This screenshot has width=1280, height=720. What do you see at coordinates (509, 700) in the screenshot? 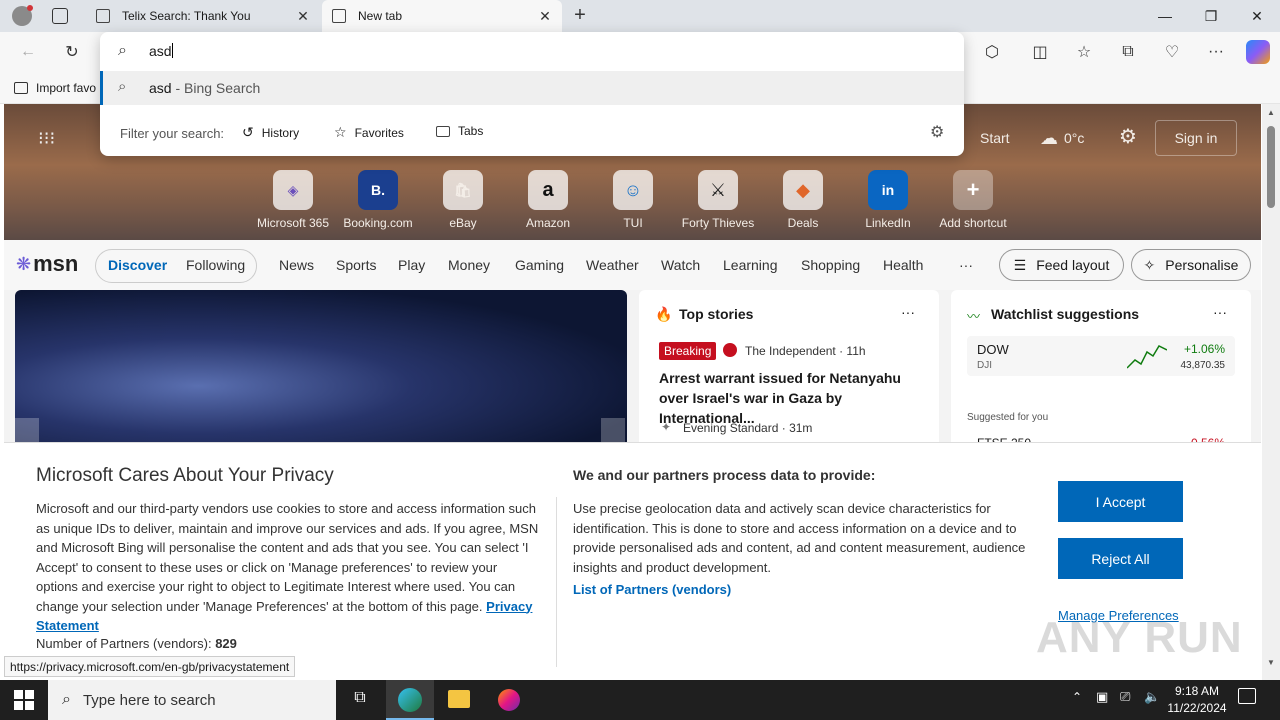
I see `firefox-icon` at bounding box center [509, 700].